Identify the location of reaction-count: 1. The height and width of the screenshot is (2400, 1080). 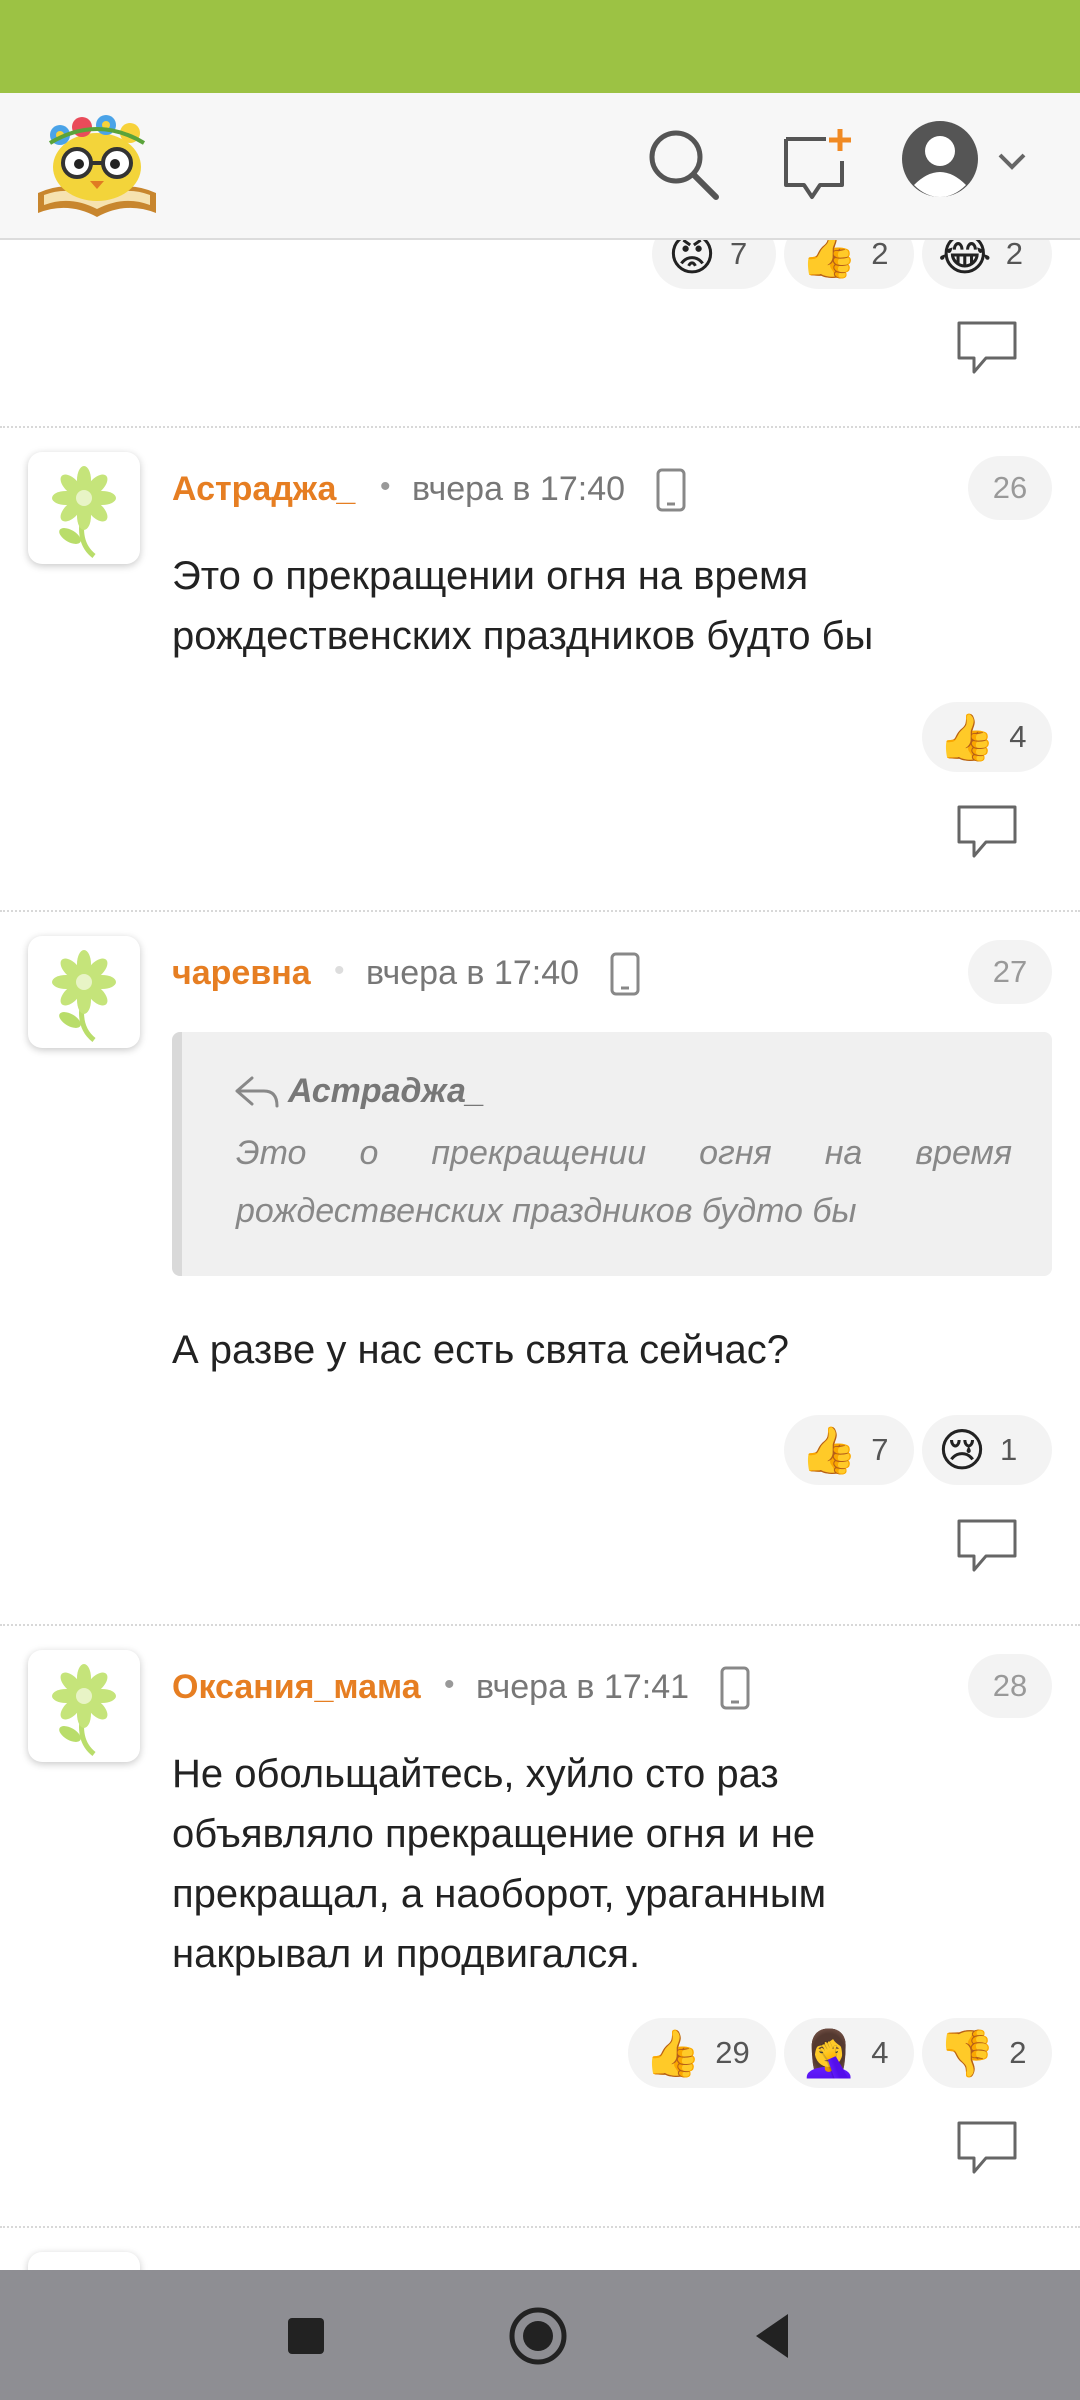
(1008, 1449).